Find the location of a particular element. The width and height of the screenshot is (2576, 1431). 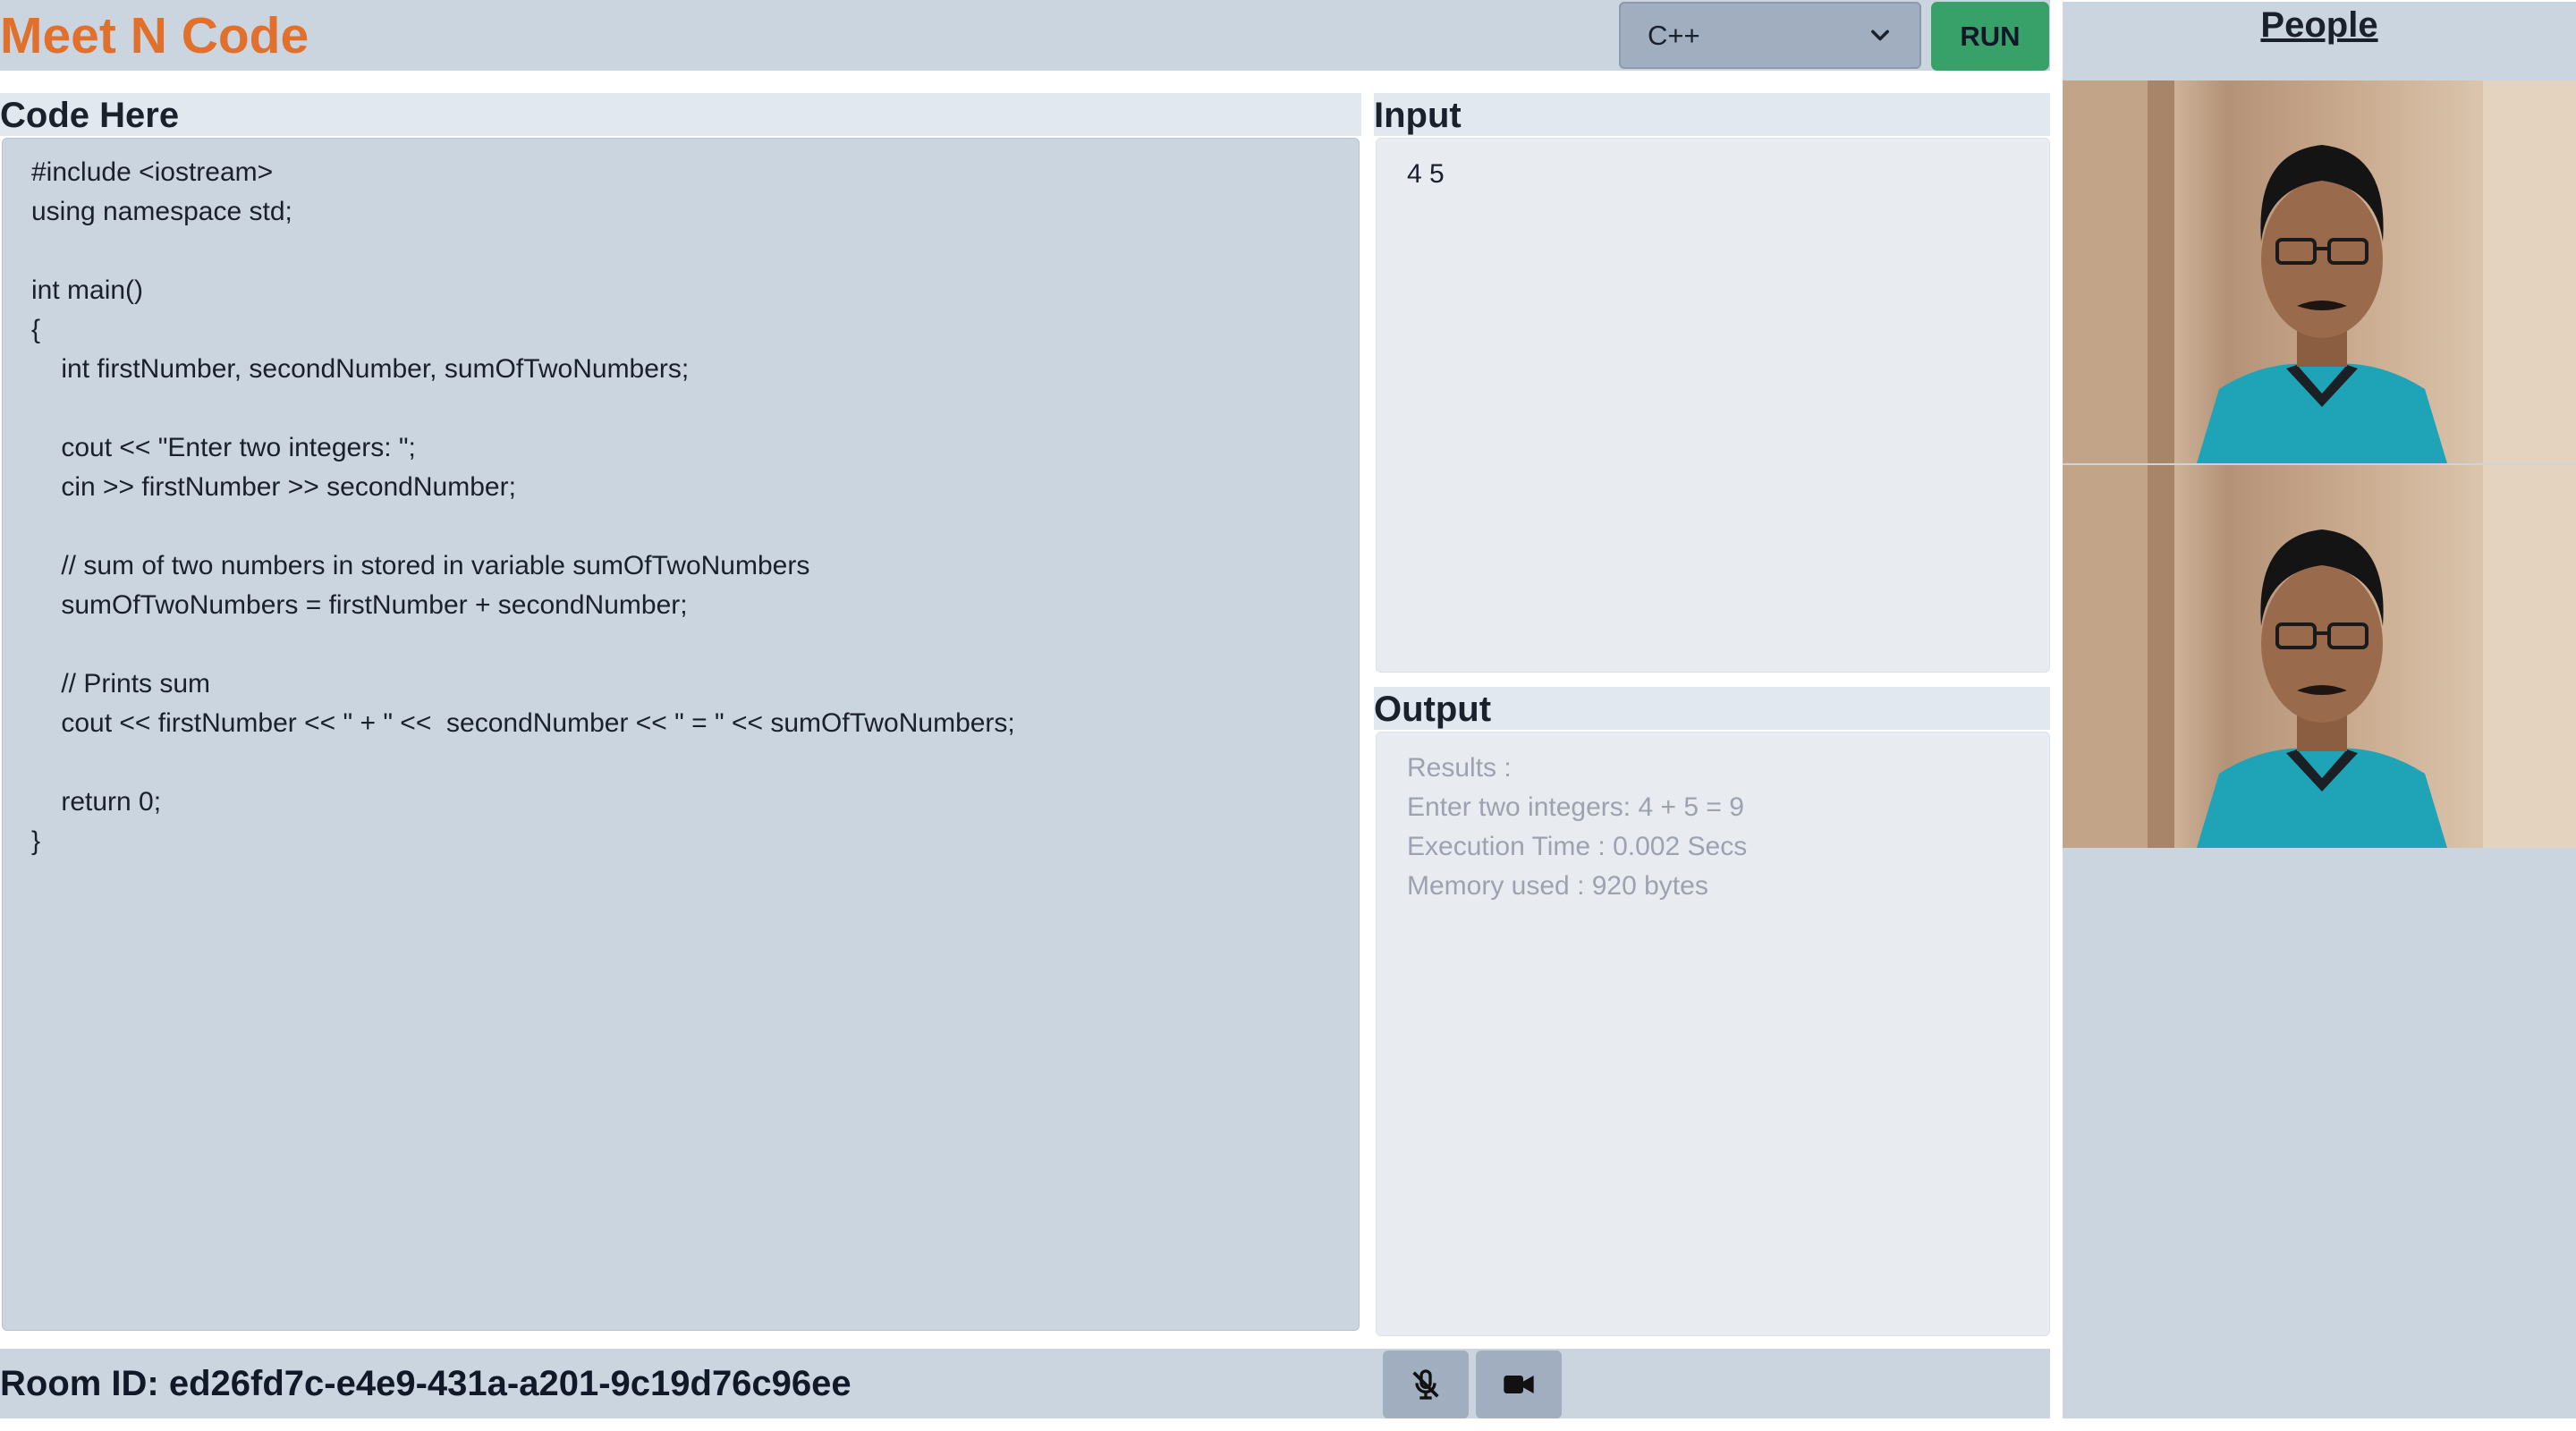

output-label: Output is located at coordinates (1712, 709).